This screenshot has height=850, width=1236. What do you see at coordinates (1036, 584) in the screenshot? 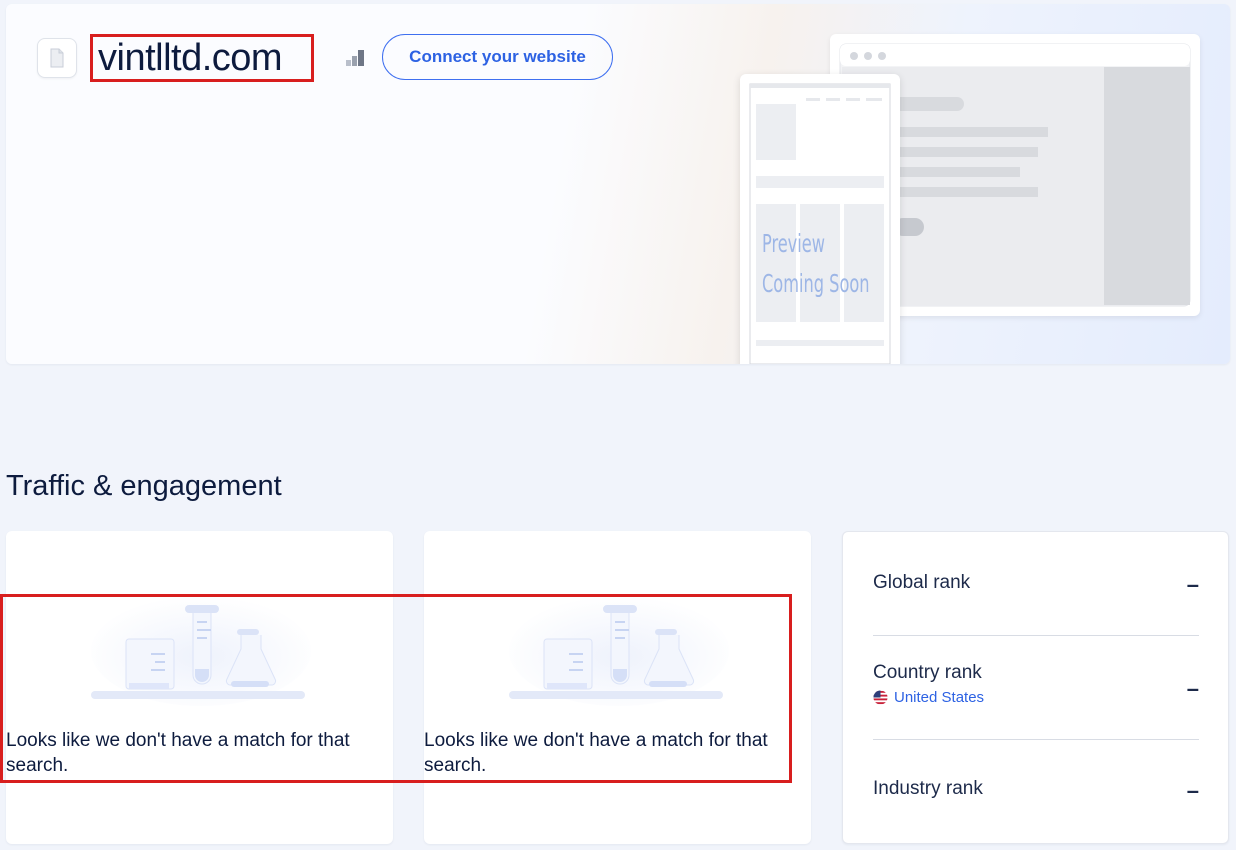
I see `global-rank-row: Global rank –` at bounding box center [1036, 584].